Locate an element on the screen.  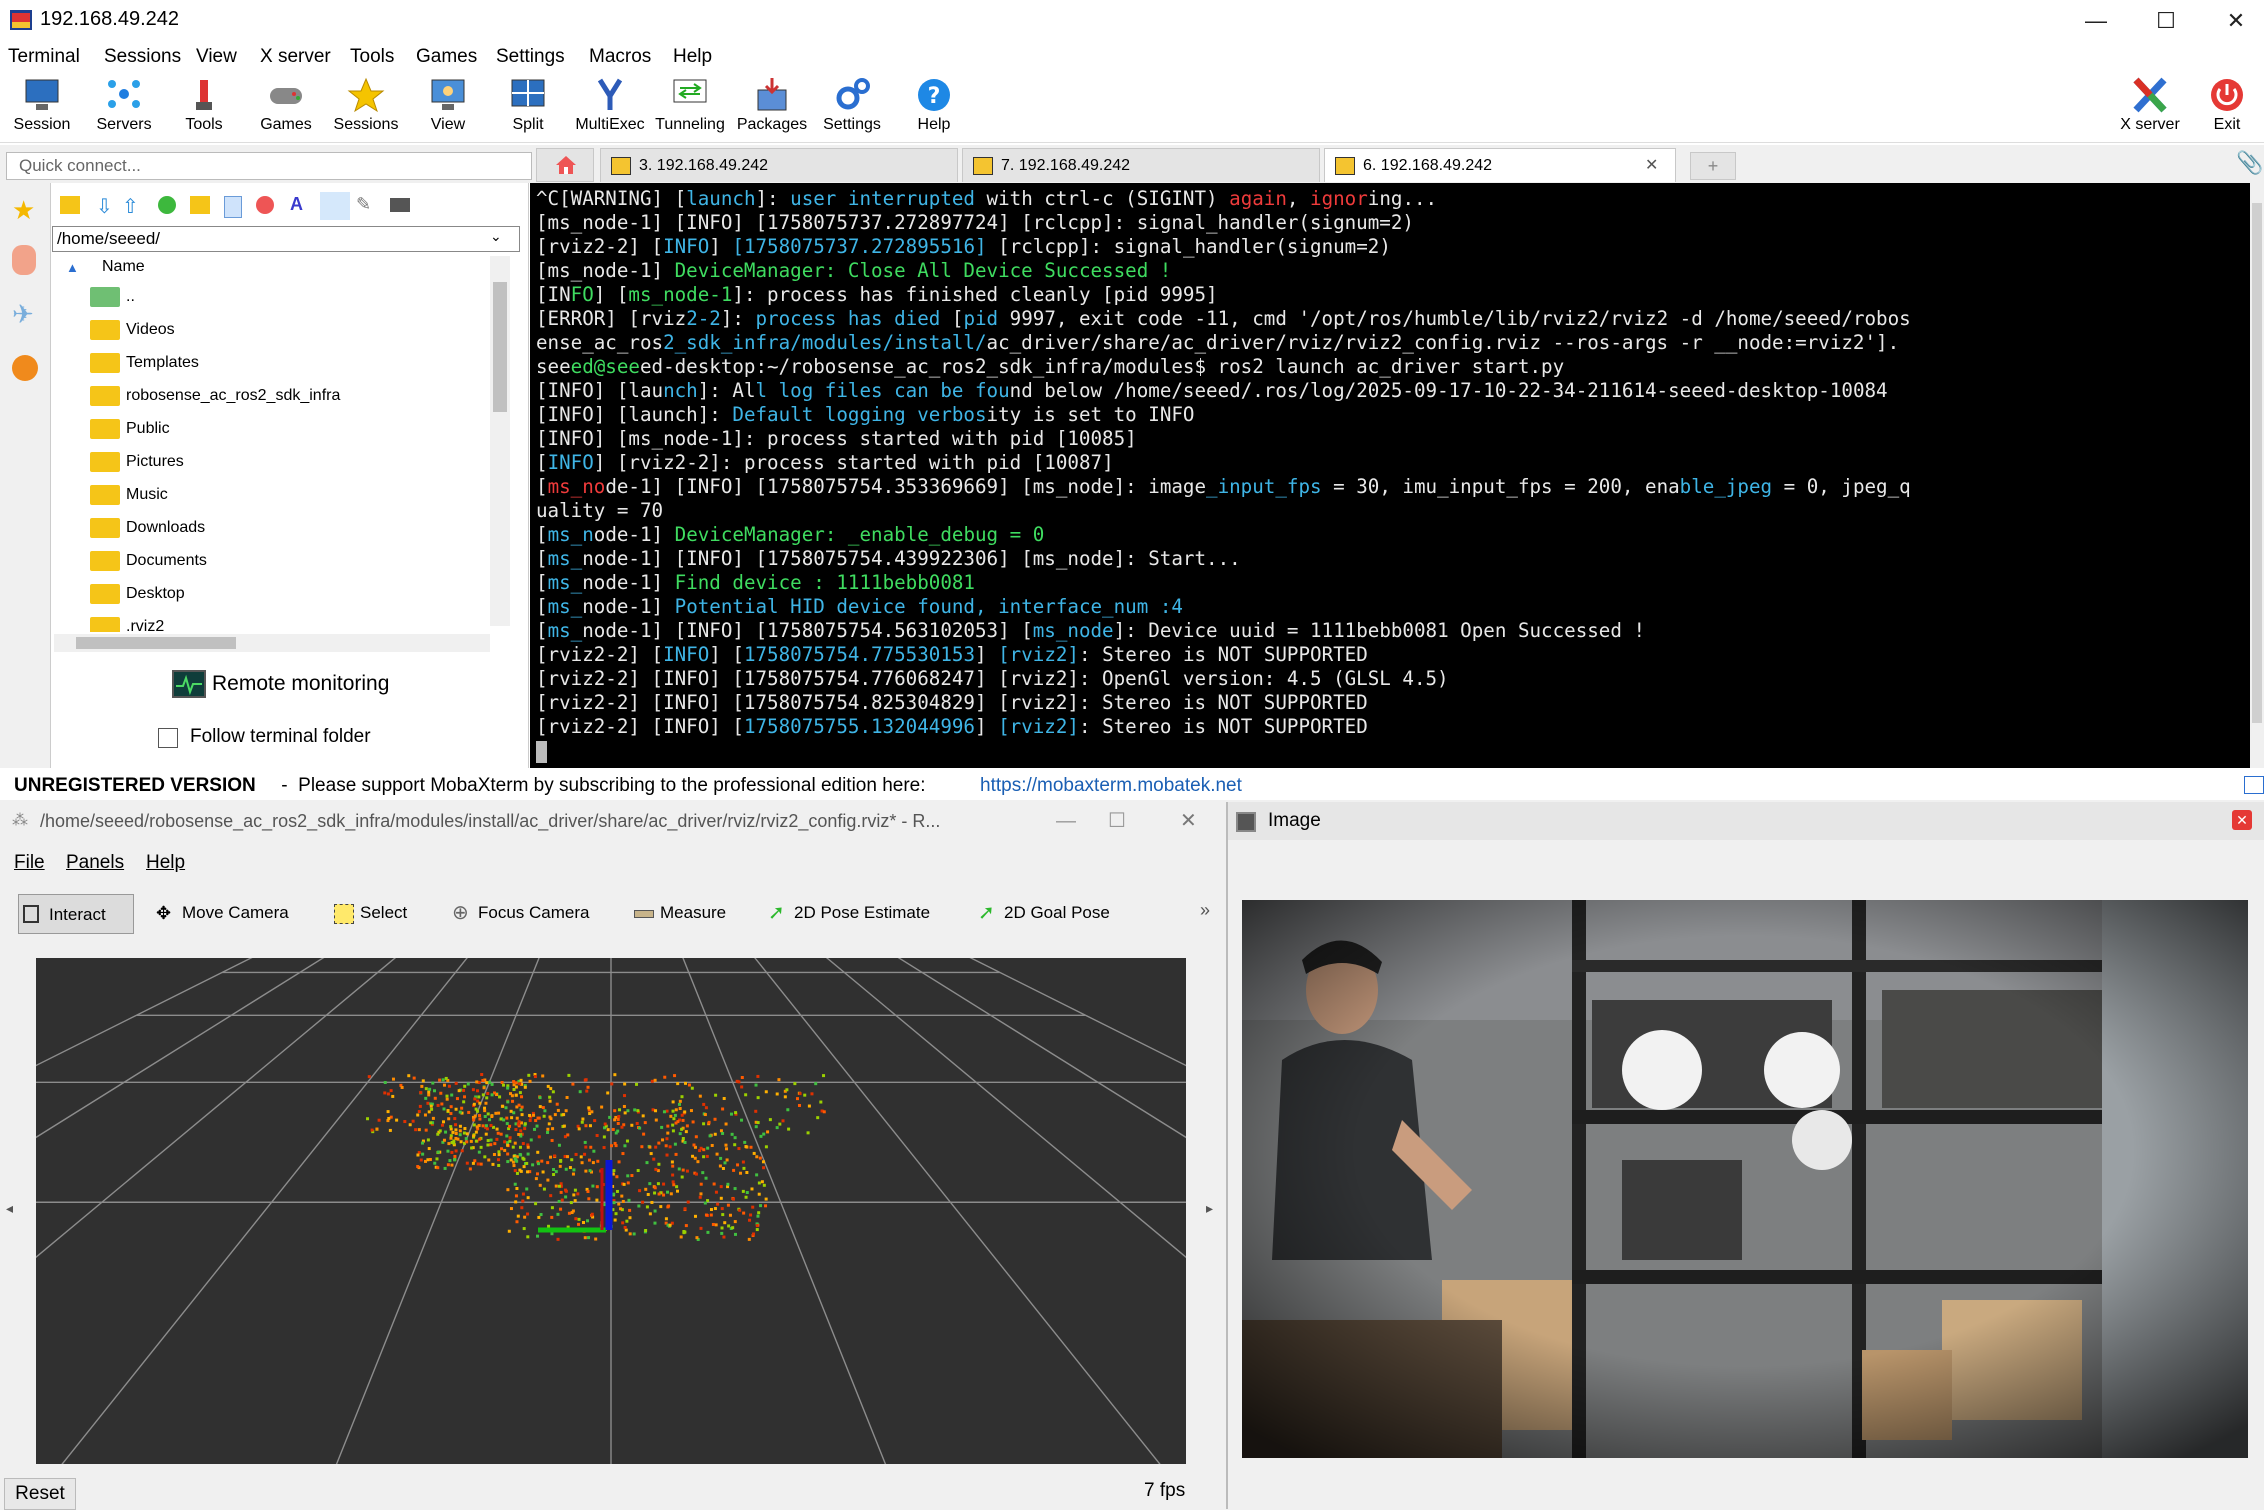
menu-terminal: Terminal is located at coordinates (44, 57).